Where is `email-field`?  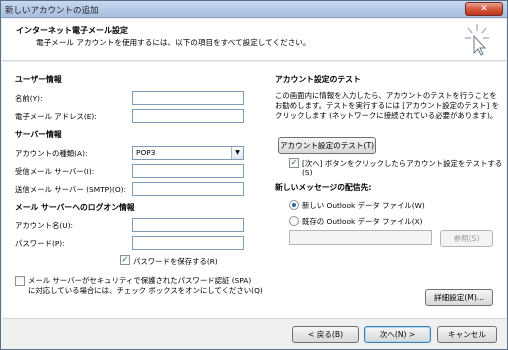
email-field is located at coordinates (188, 116).